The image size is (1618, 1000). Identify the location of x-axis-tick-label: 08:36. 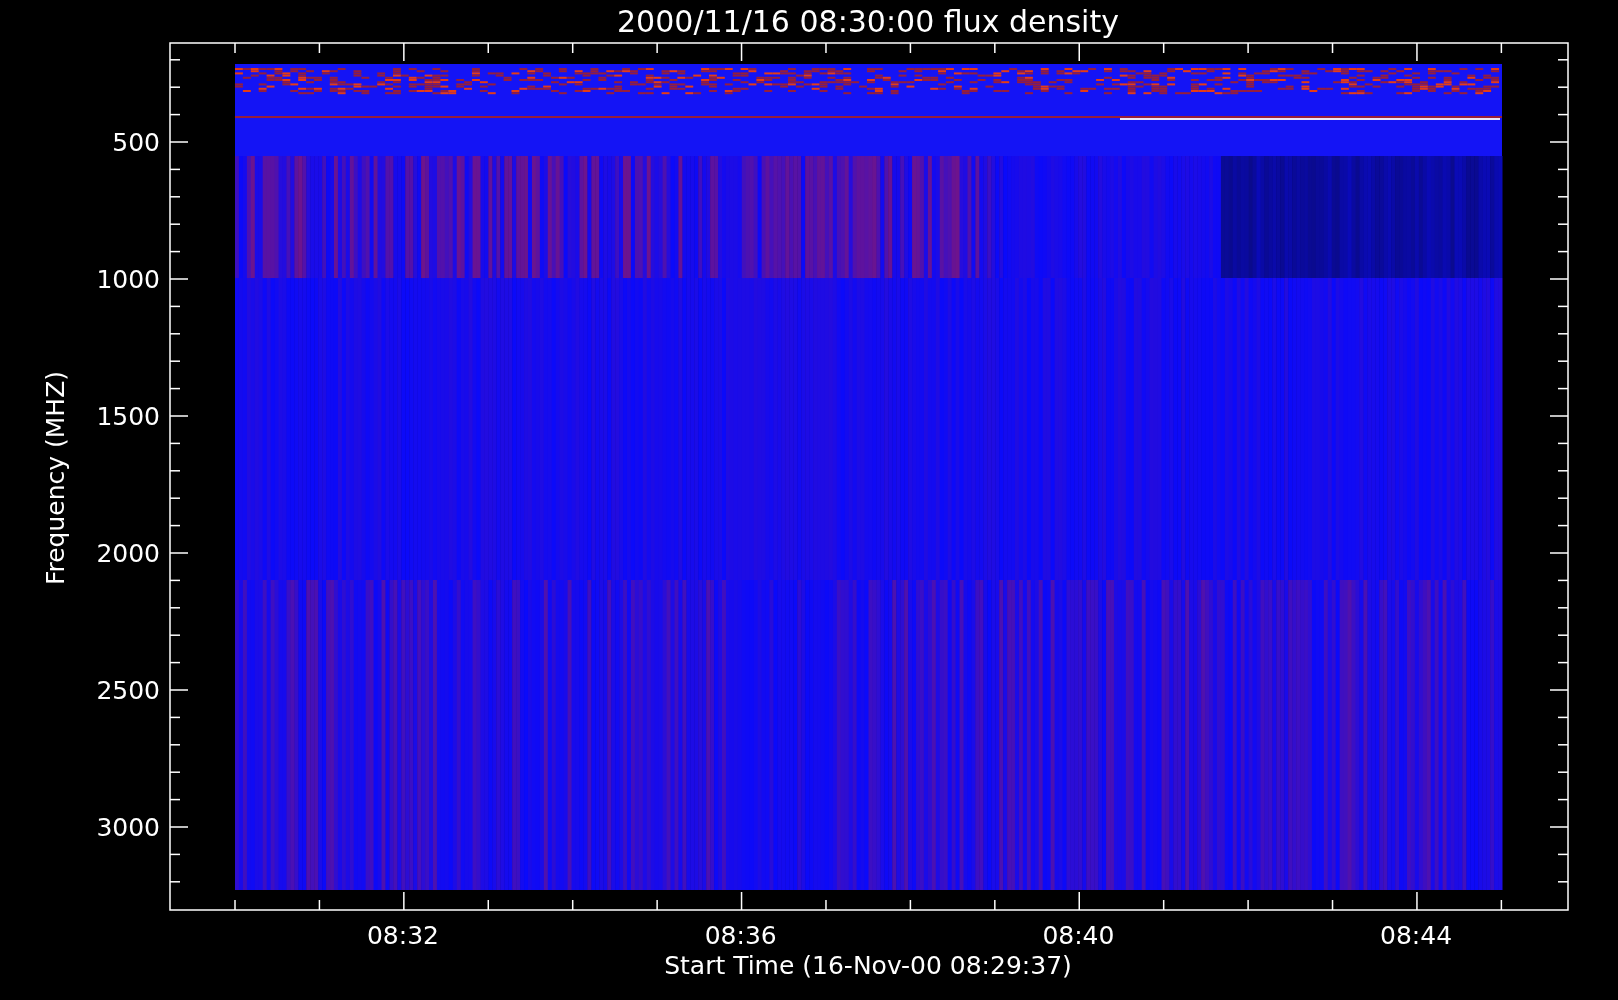
(740, 935).